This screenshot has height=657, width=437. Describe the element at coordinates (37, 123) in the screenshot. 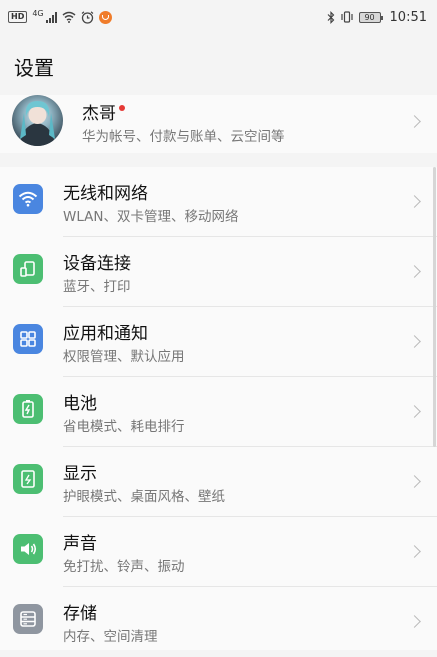

I see `avatar-image` at that location.